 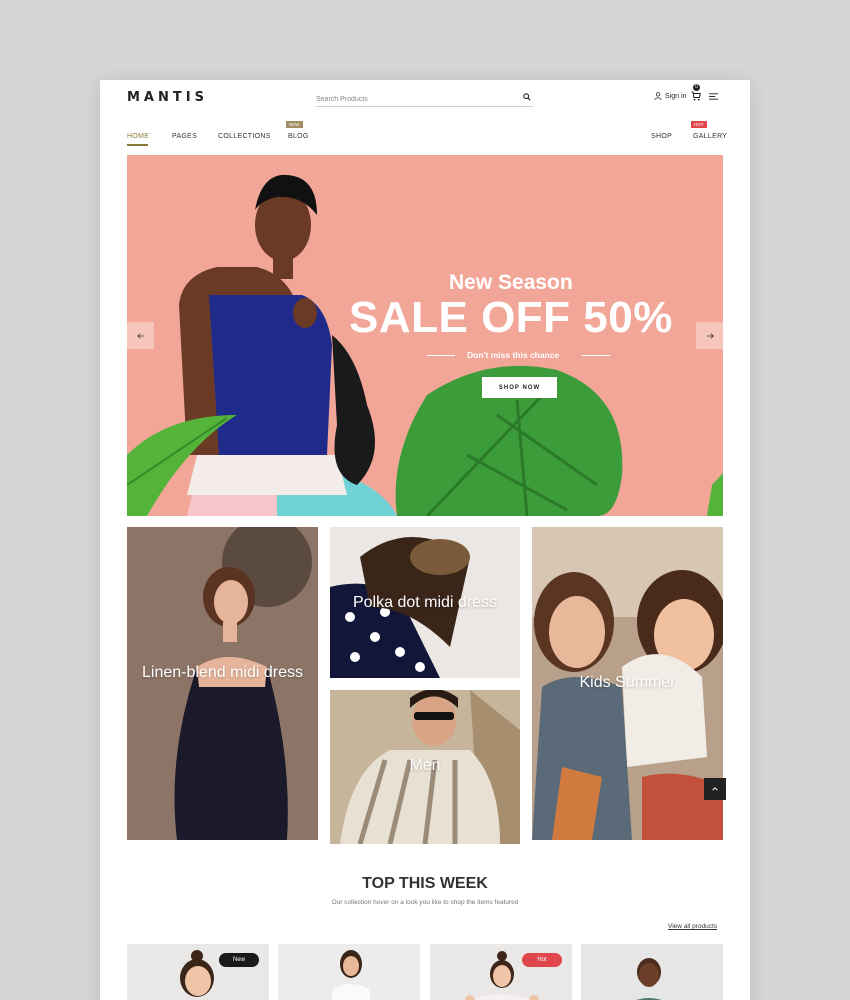 I want to click on category-linen-dress: Linen-blend midi dress, so click(x=222, y=683).